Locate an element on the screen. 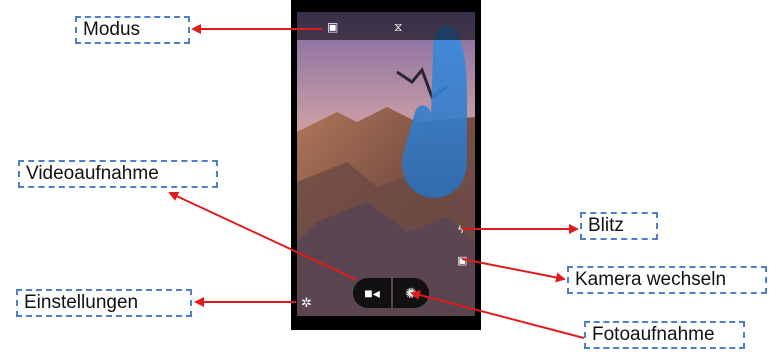 This screenshot has width=781, height=360. label-blitz: Blitz is located at coordinates (619, 226).